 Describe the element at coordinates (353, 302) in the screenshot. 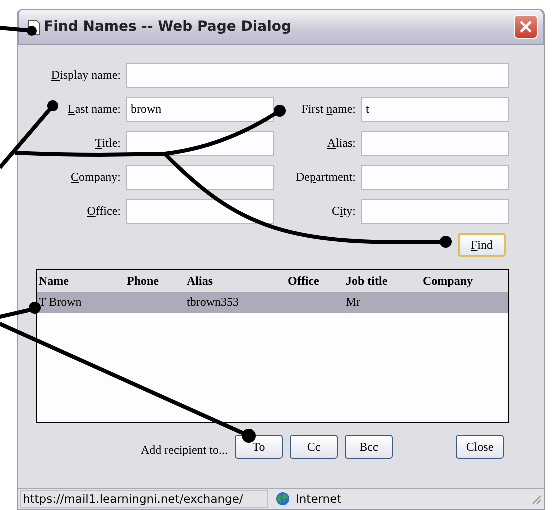

I see `table-cell: Mr` at that location.